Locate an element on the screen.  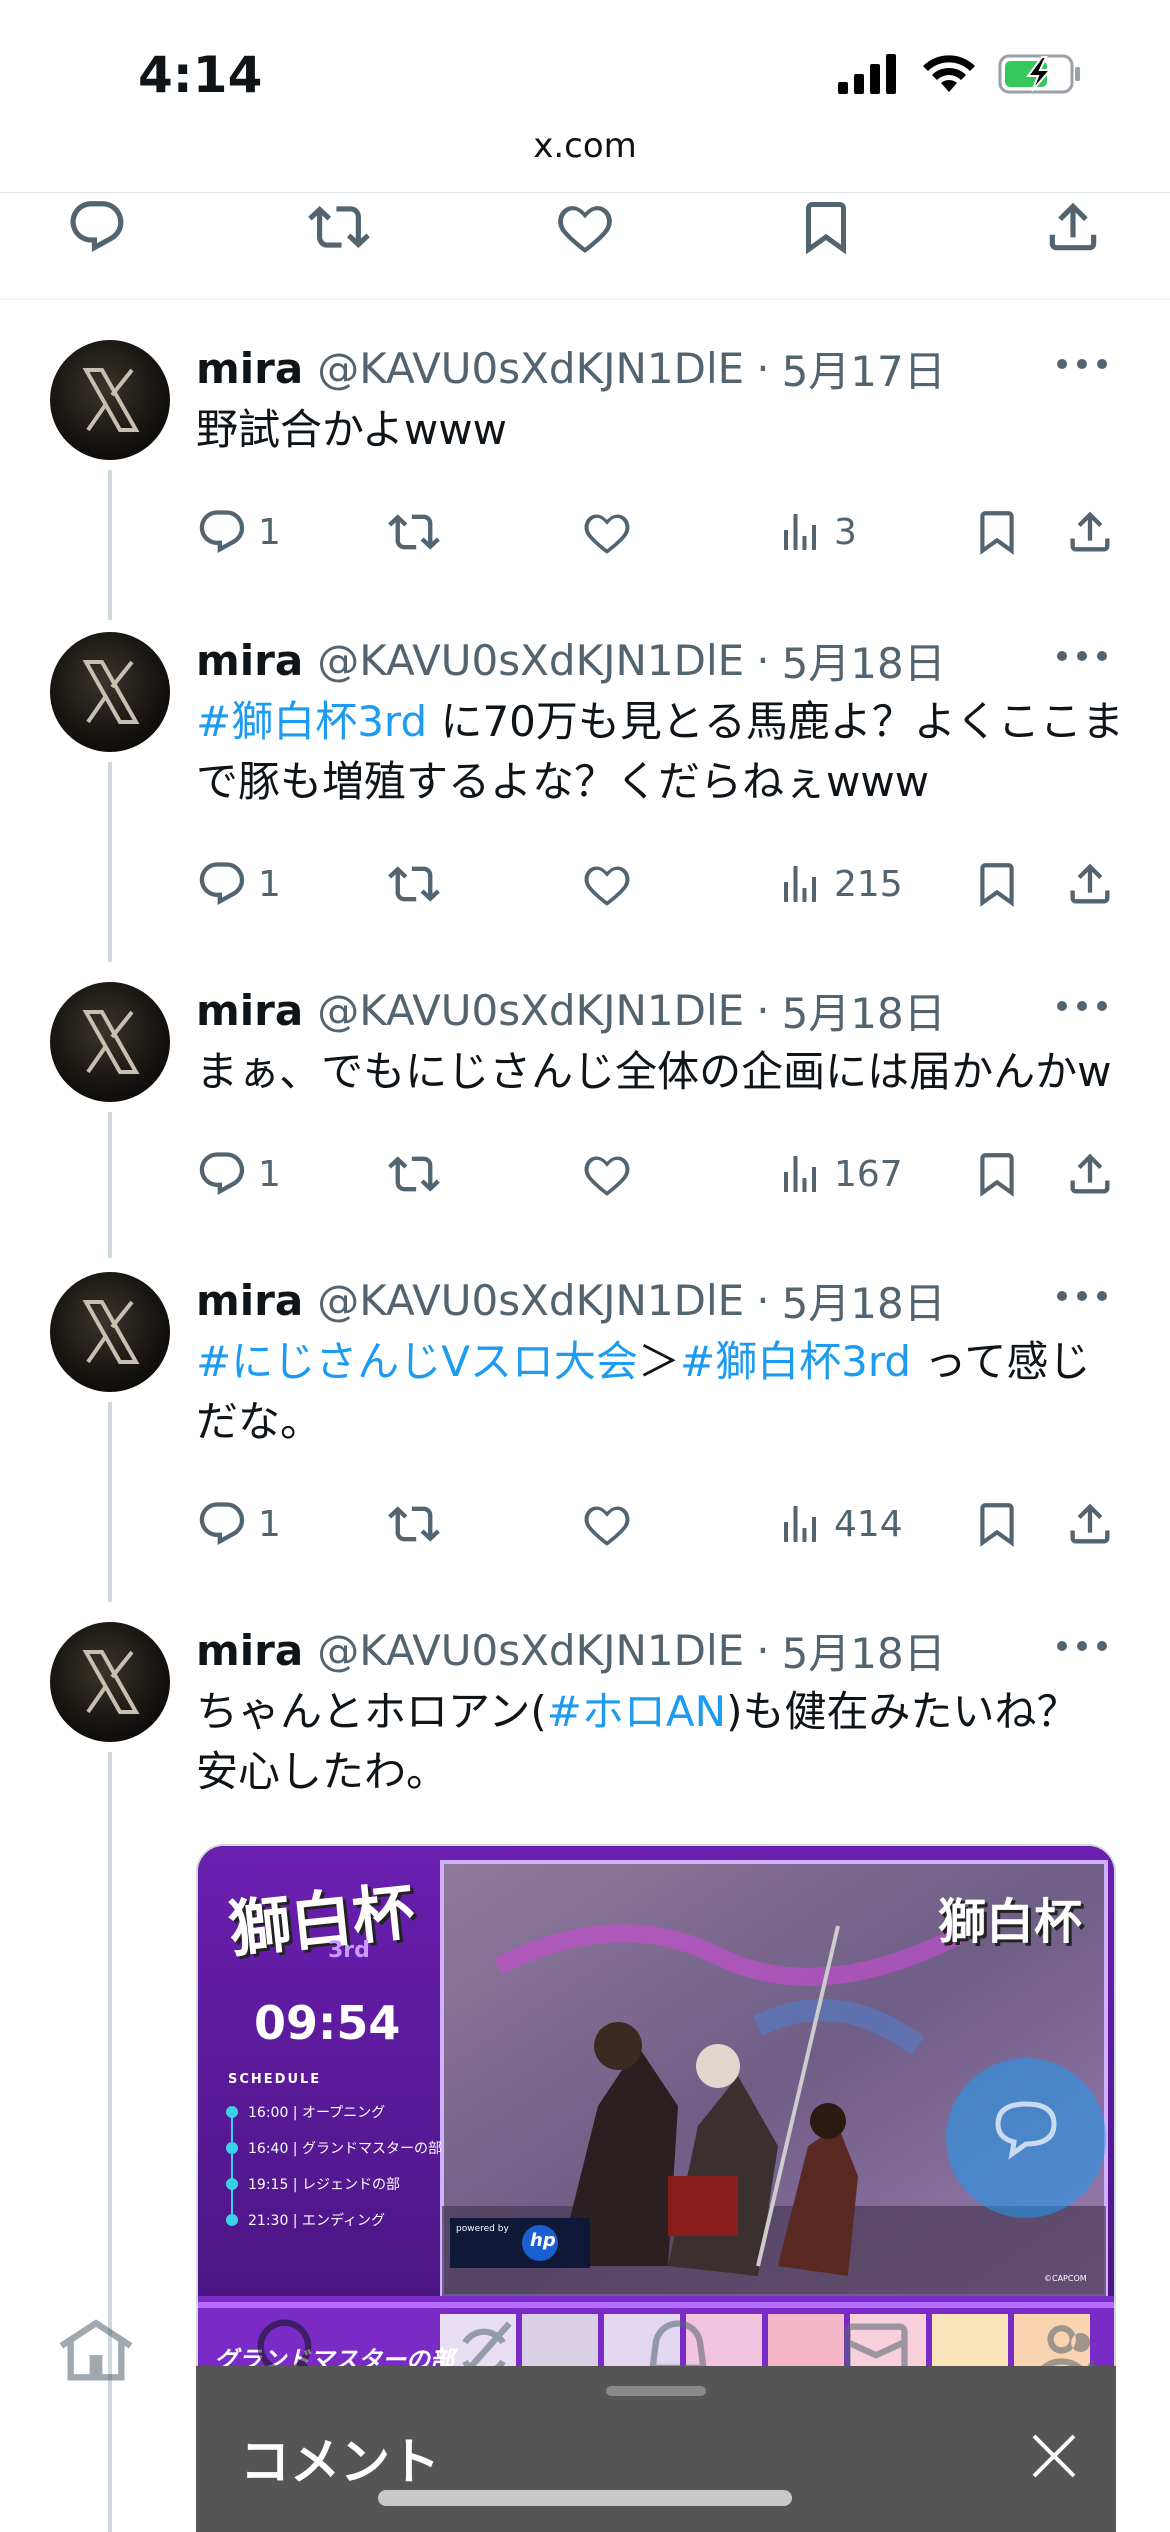
view-count: 414 is located at coordinates (868, 1524).